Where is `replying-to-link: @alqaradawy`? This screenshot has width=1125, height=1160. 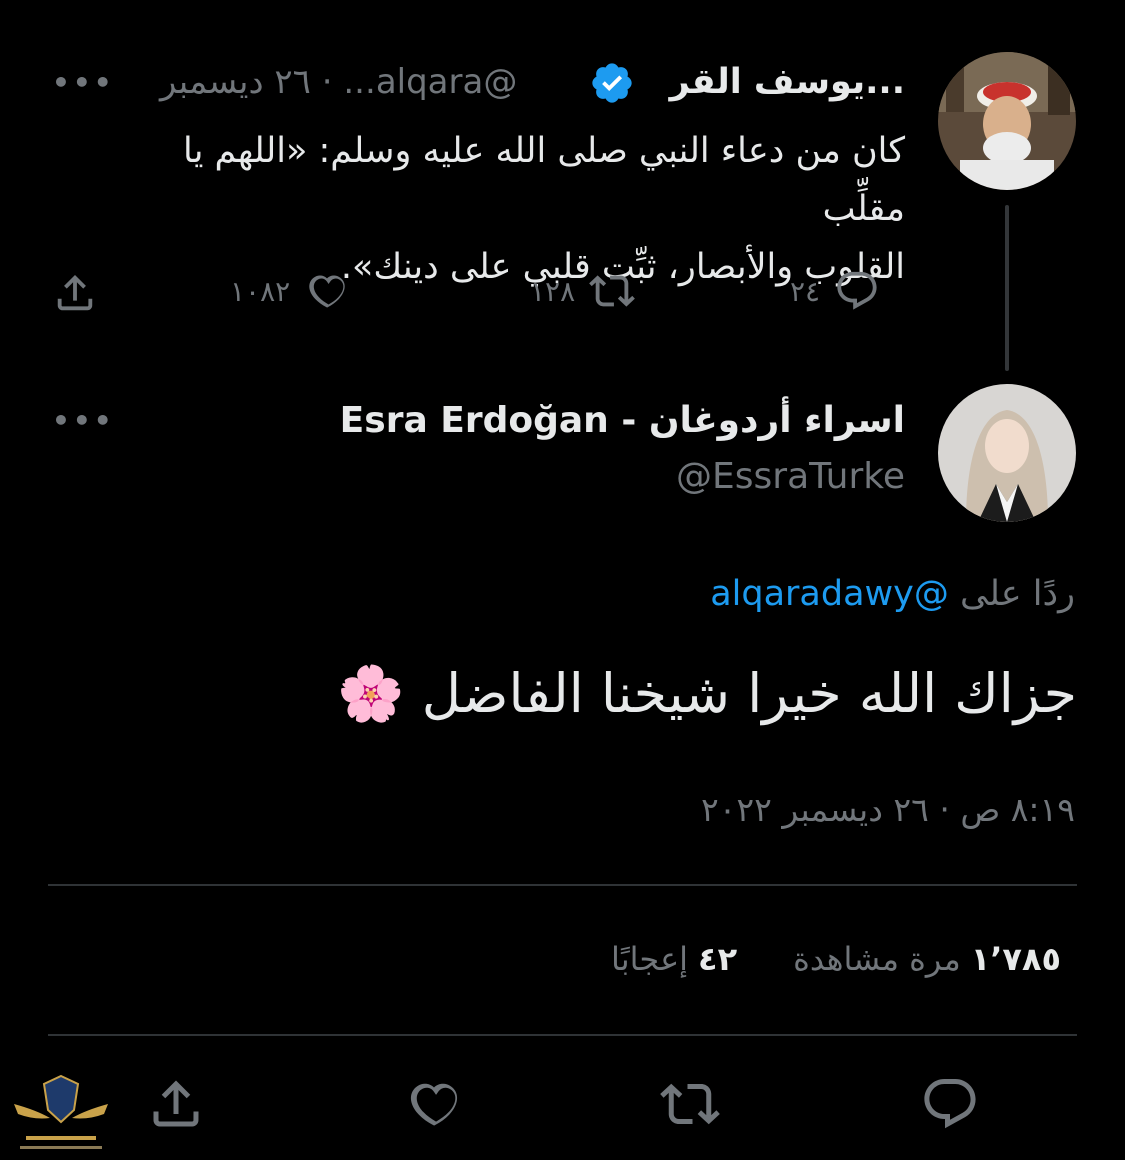 replying-to-link: @alqaradawy is located at coordinates (829, 594).